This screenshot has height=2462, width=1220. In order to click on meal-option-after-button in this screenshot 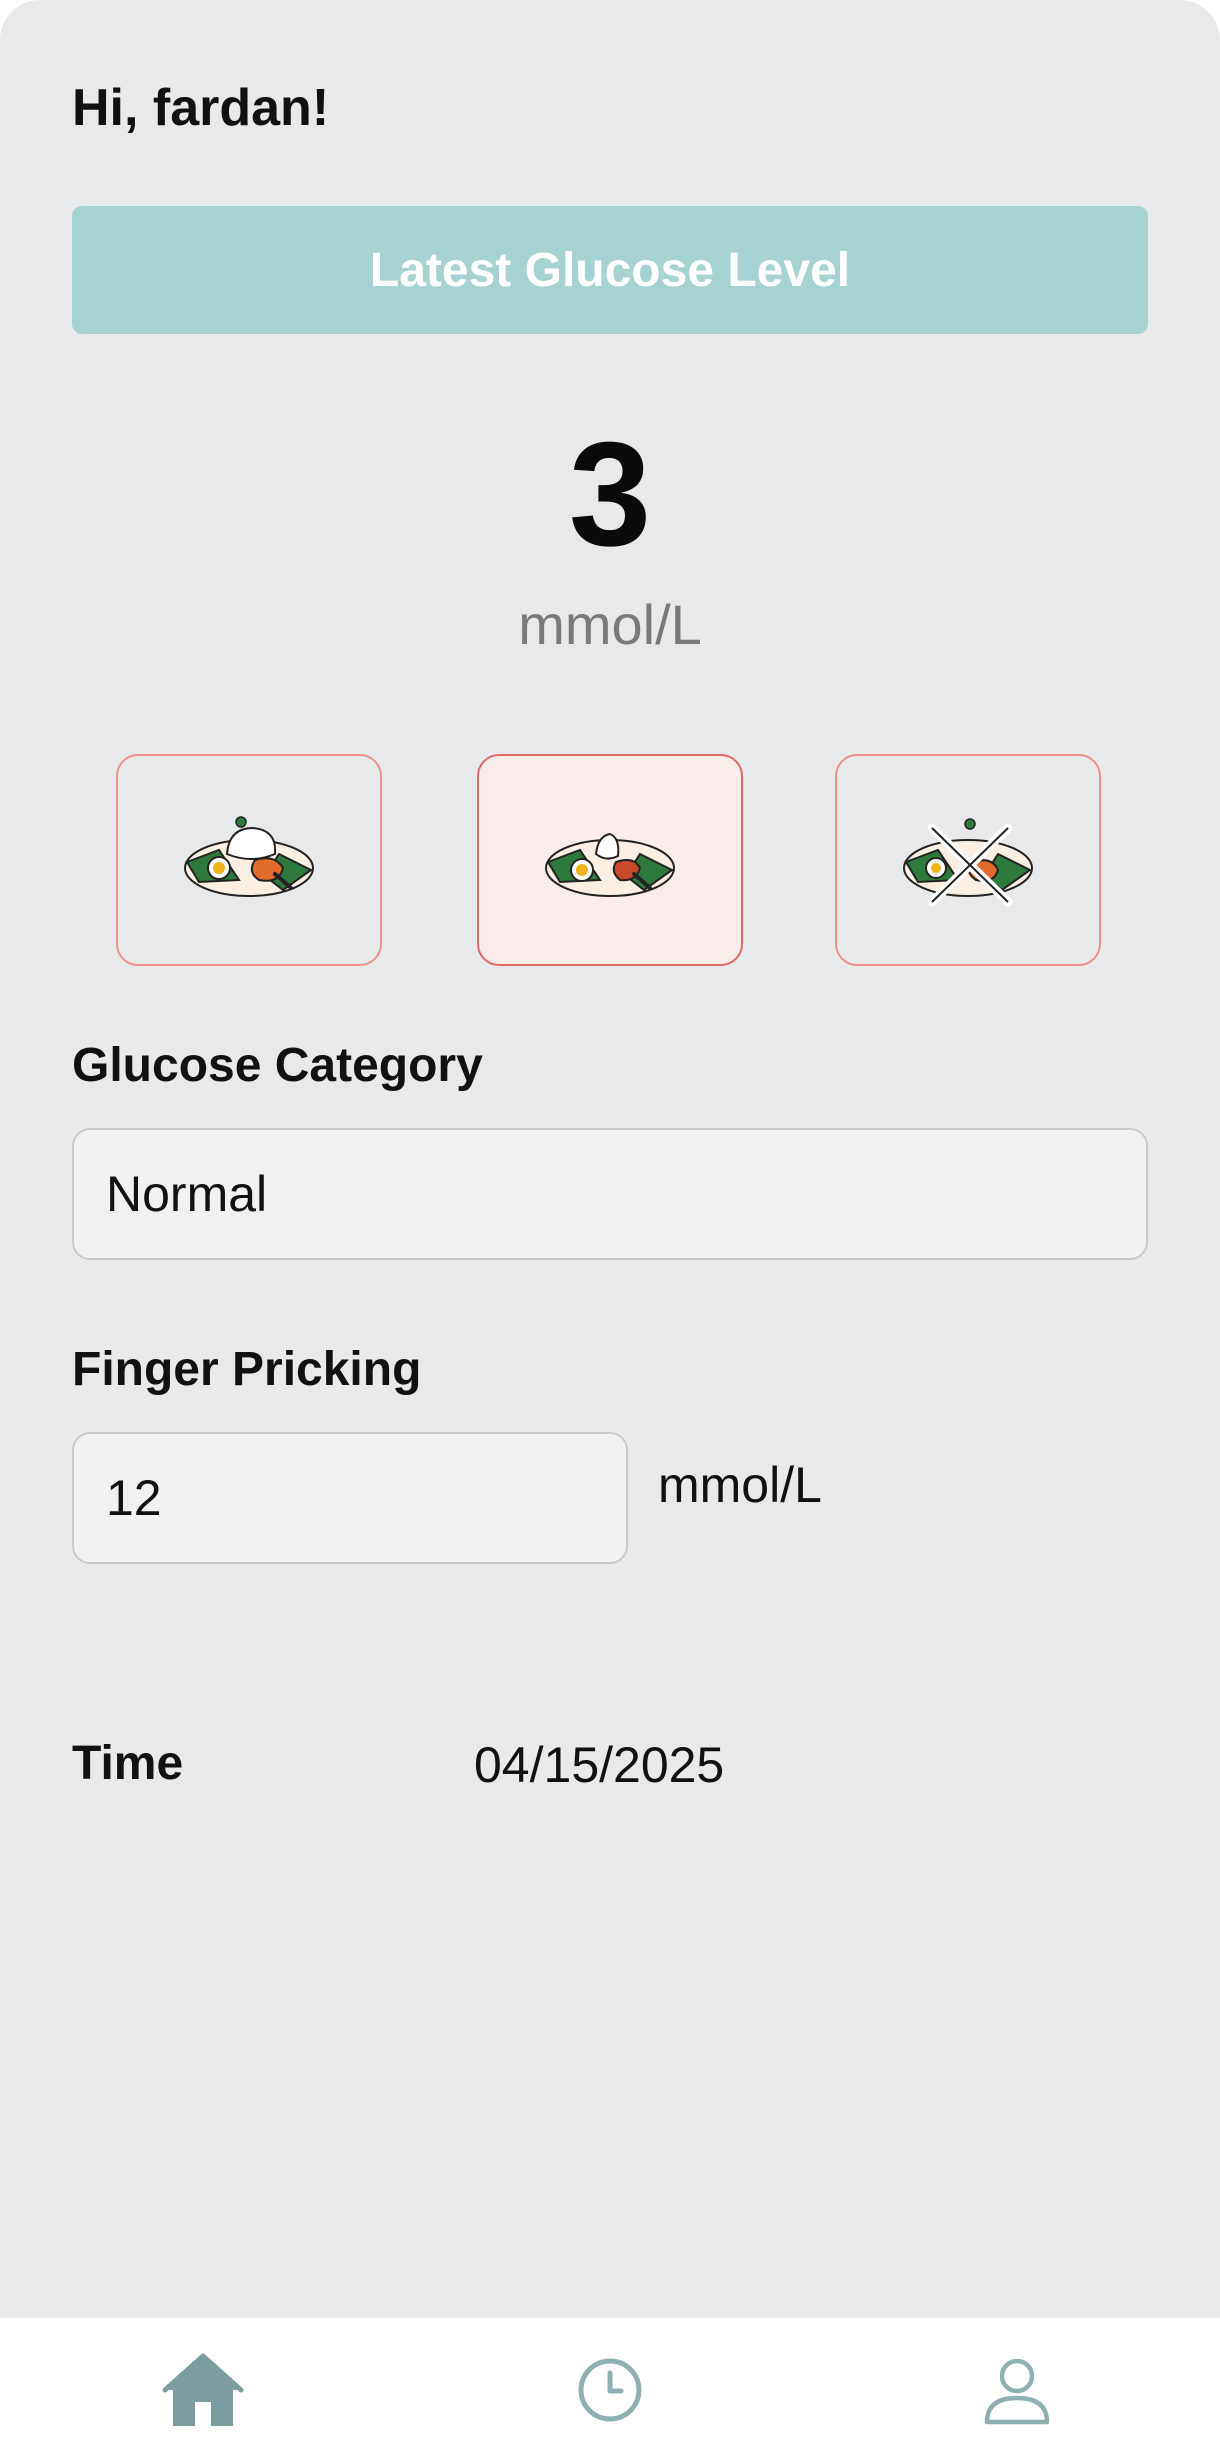, I will do `click(610, 860)`.